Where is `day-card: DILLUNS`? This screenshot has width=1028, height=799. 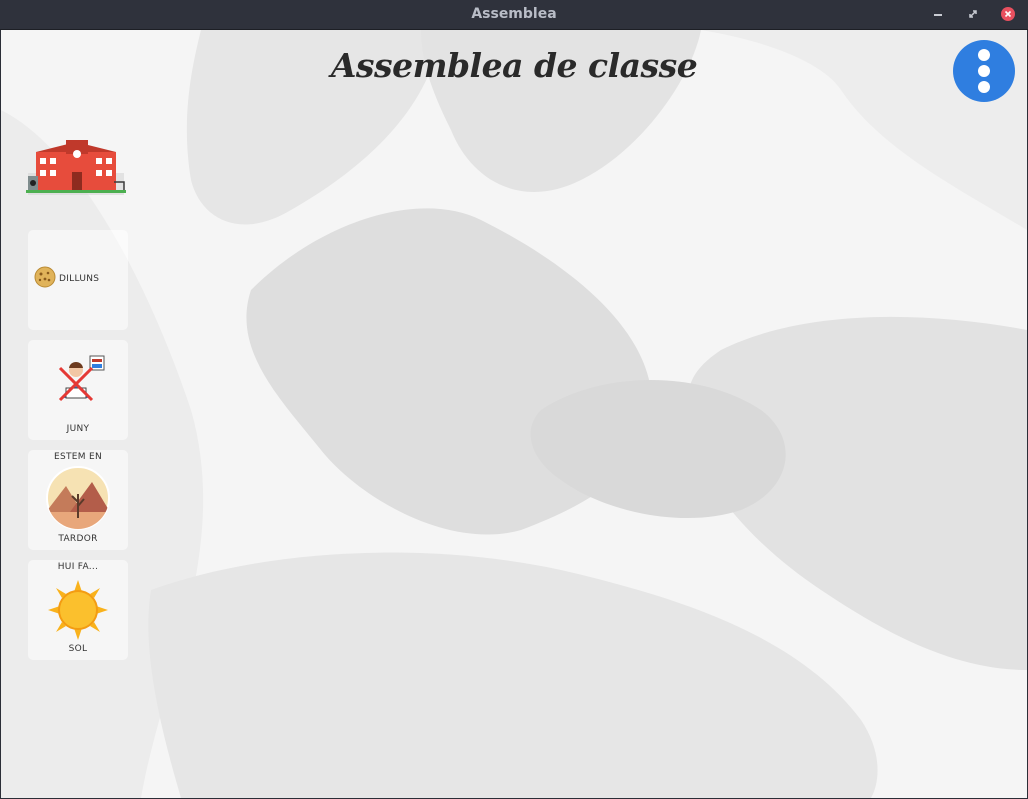 day-card: DILLUNS is located at coordinates (78, 280).